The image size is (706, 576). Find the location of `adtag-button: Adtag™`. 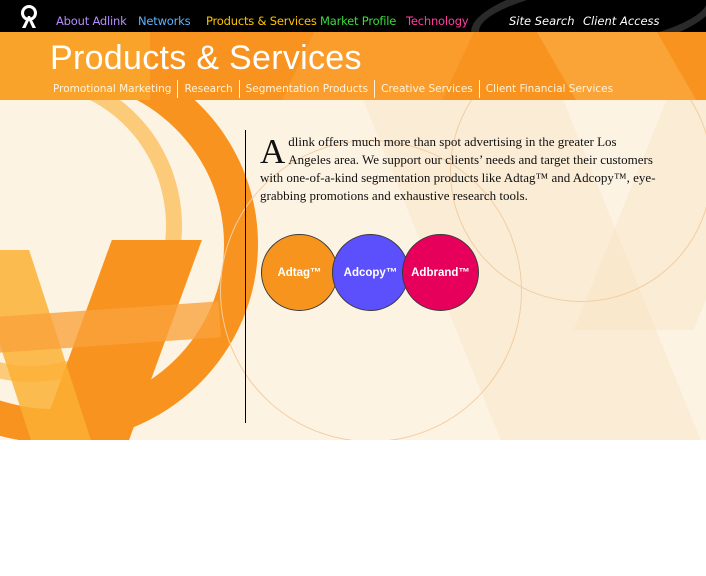

adtag-button: Adtag™ is located at coordinates (299, 272).